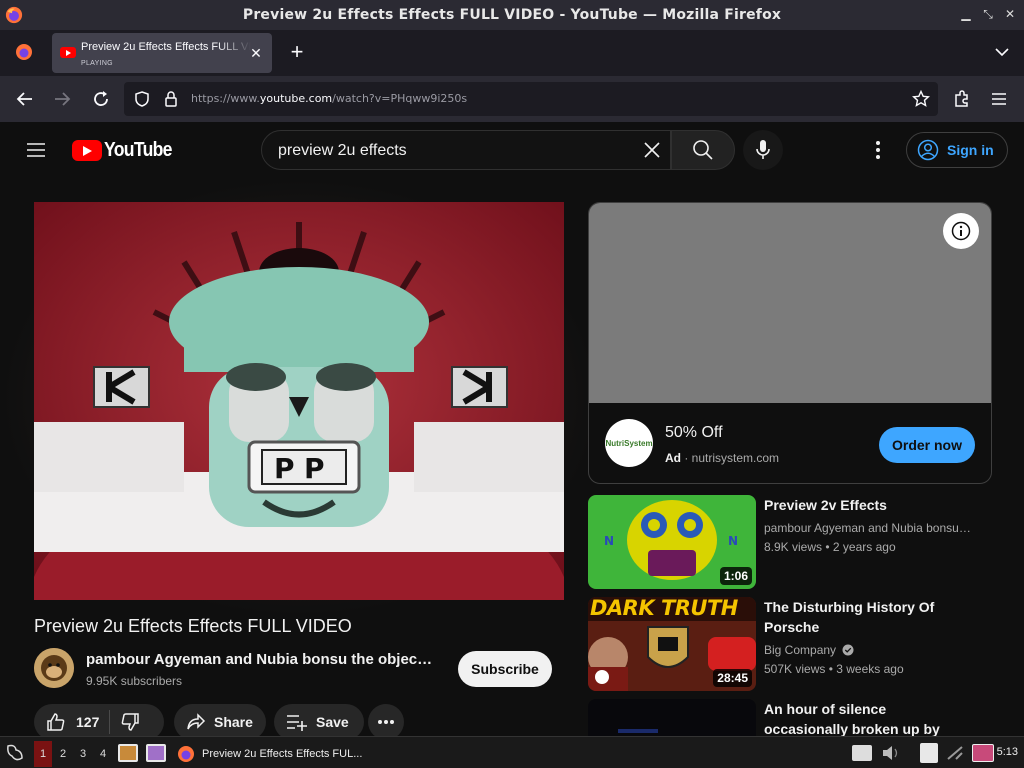 This screenshot has width=1024, height=768. I want to click on url-domain: youtube.com, so click(296, 98).